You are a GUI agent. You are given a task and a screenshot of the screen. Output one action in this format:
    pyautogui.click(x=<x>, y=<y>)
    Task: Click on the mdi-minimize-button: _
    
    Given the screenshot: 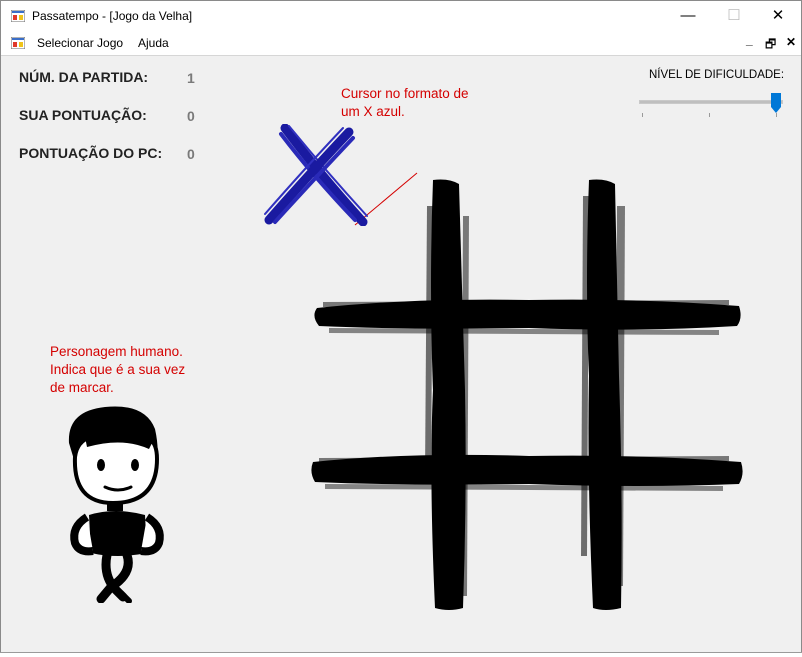 What is the action you would take?
    pyautogui.click(x=749, y=40)
    